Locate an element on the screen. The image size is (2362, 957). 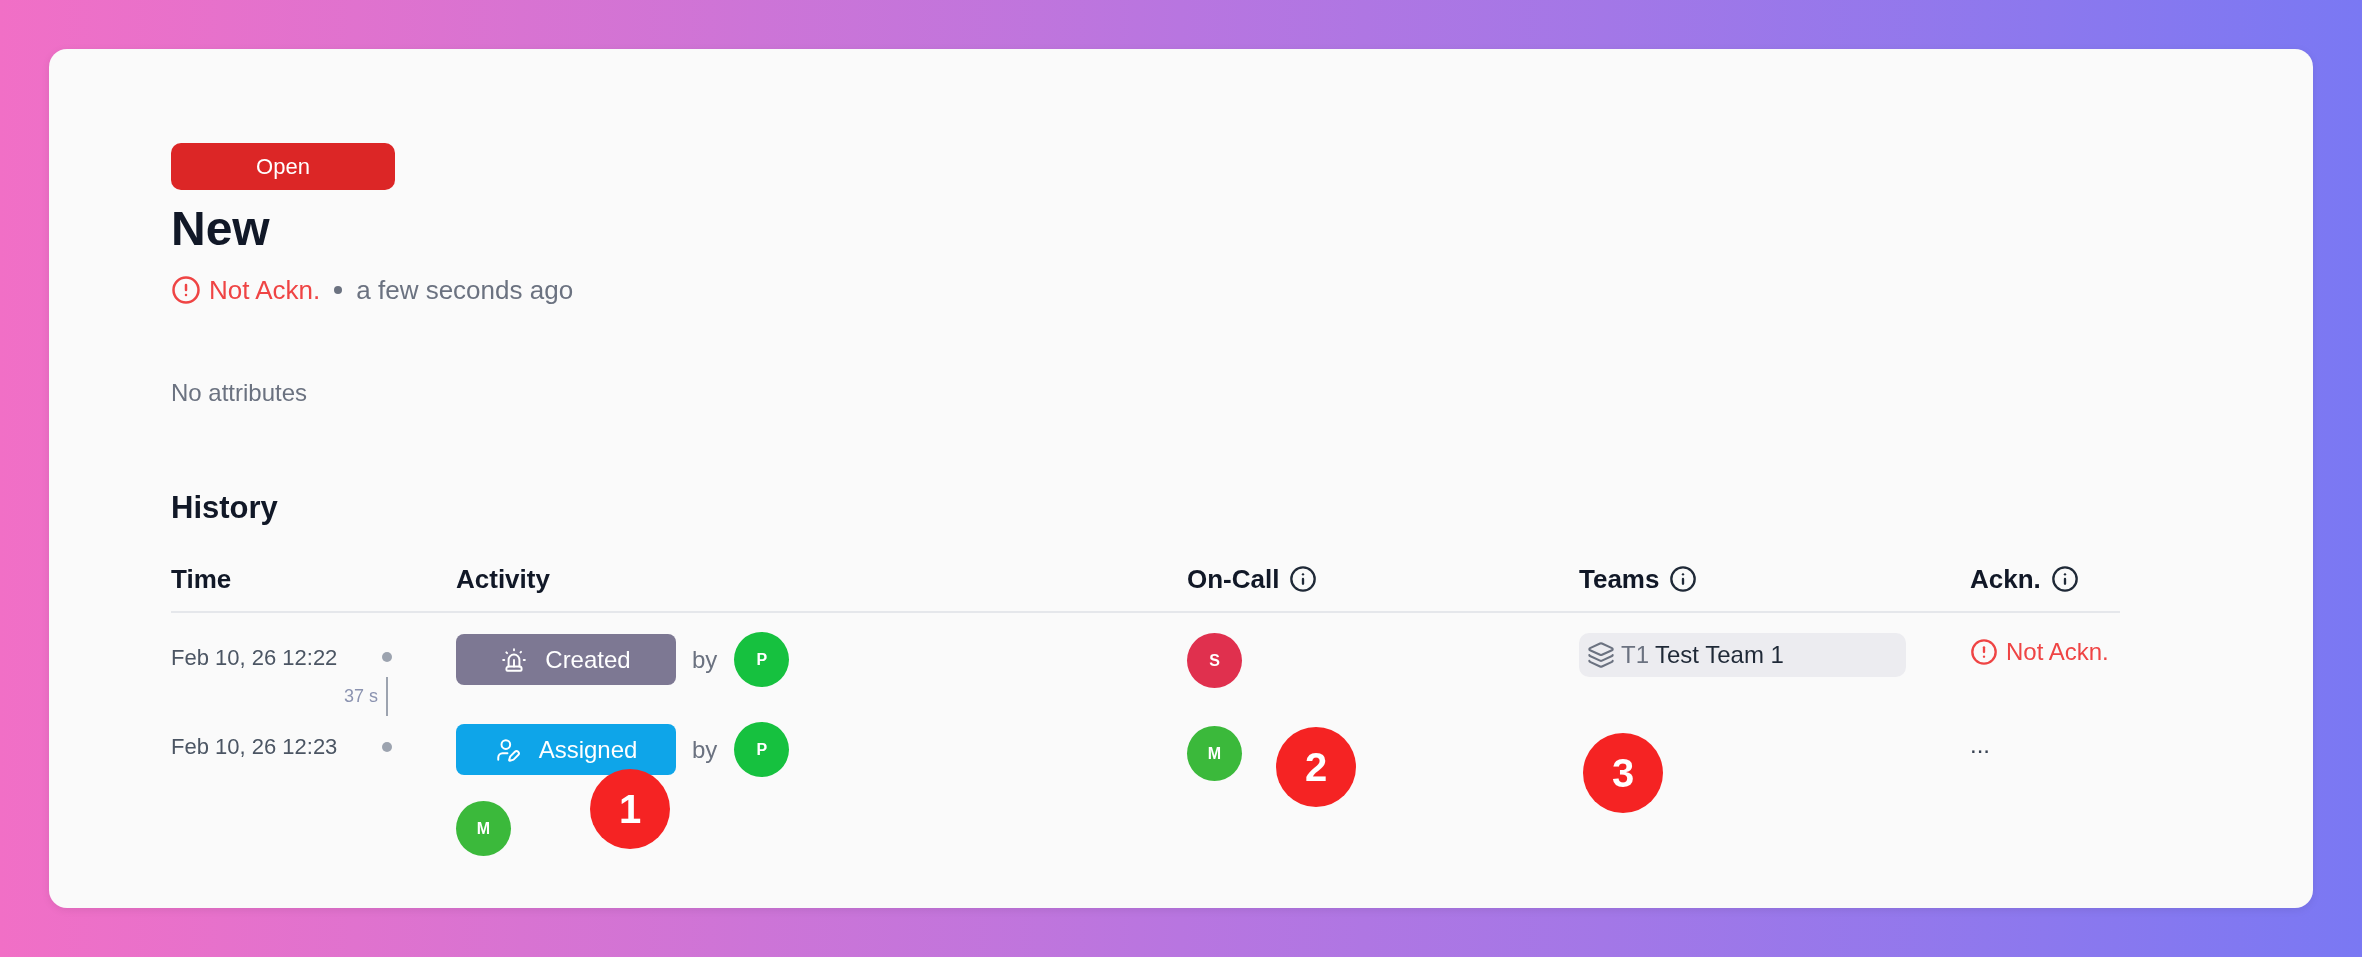
interval-label: 37 s is located at coordinates (360, 696).